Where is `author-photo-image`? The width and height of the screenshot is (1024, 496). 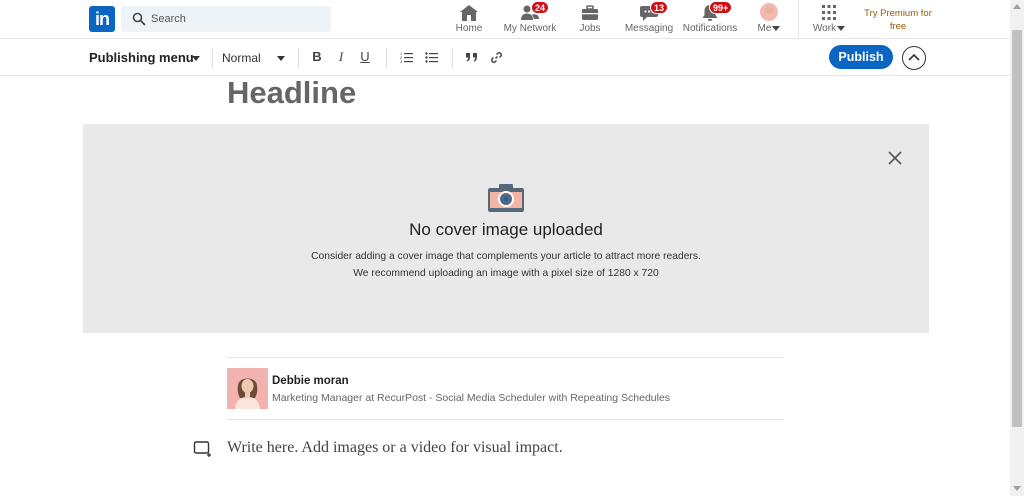 author-photo-image is located at coordinates (247, 388).